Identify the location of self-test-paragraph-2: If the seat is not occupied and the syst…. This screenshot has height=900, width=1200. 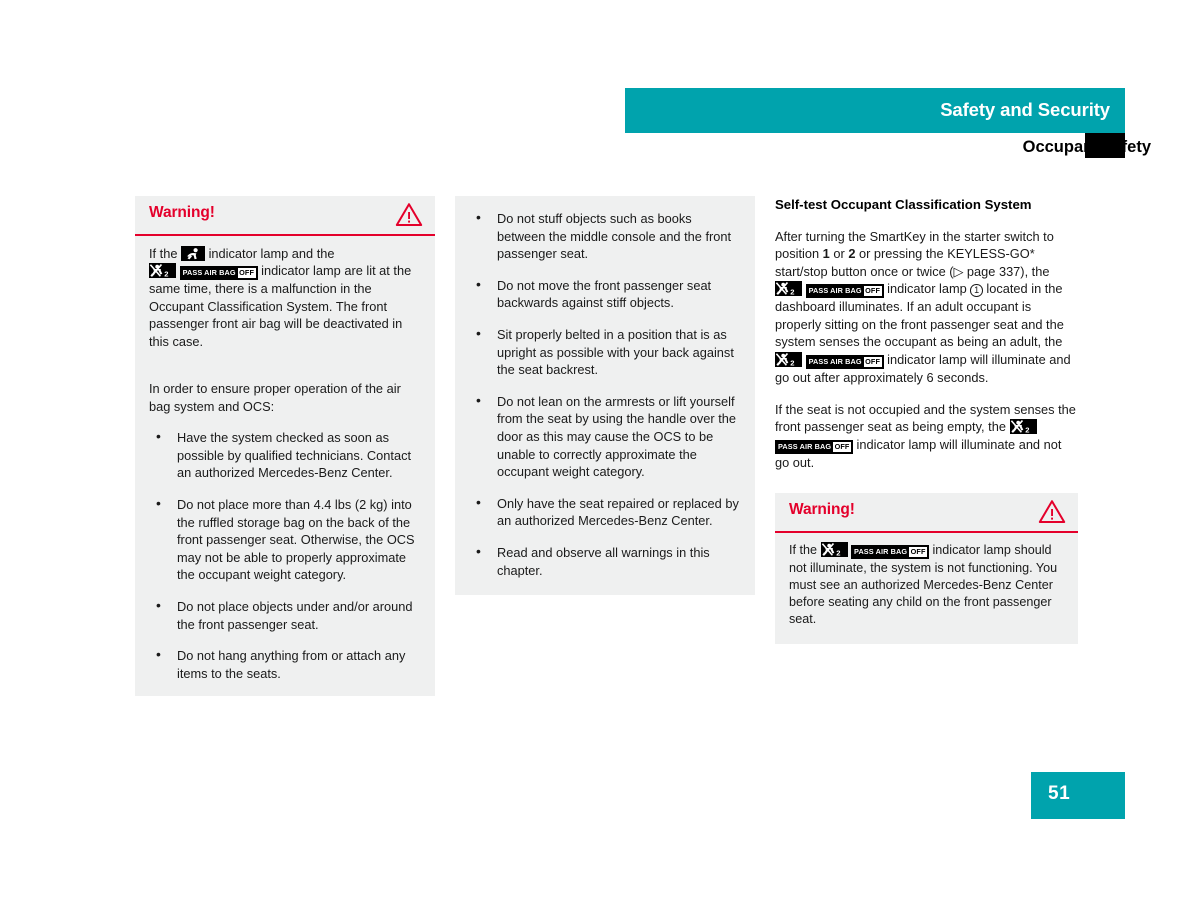
(926, 436).